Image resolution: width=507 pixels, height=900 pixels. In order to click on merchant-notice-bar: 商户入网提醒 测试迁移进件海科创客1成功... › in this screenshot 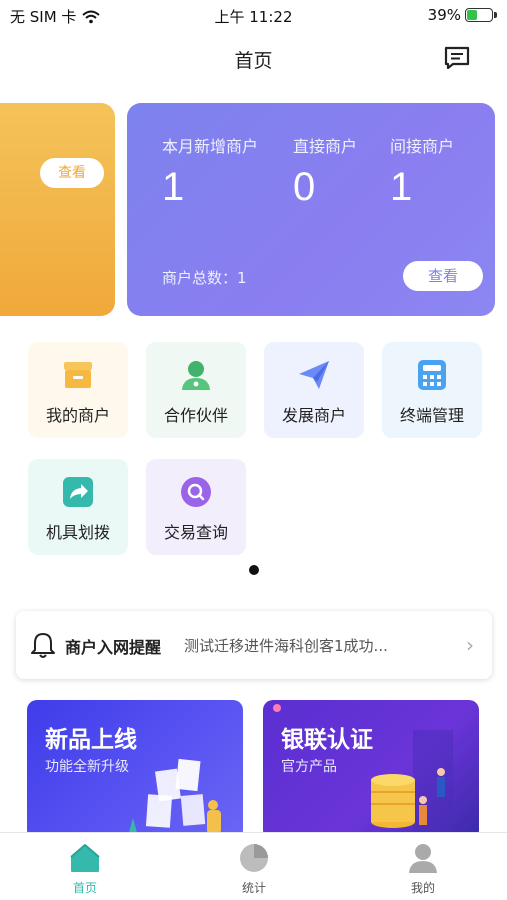, I will do `click(254, 645)`.